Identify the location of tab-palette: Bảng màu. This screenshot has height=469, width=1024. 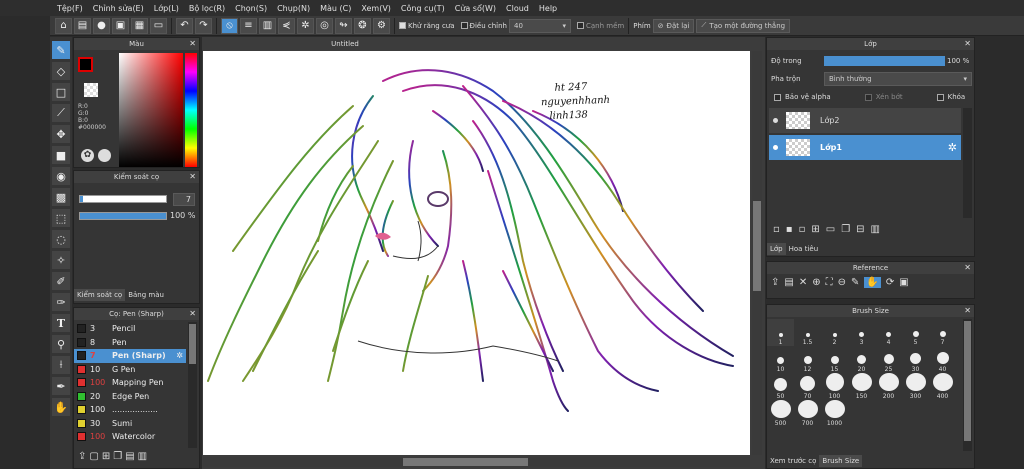
(146, 295).